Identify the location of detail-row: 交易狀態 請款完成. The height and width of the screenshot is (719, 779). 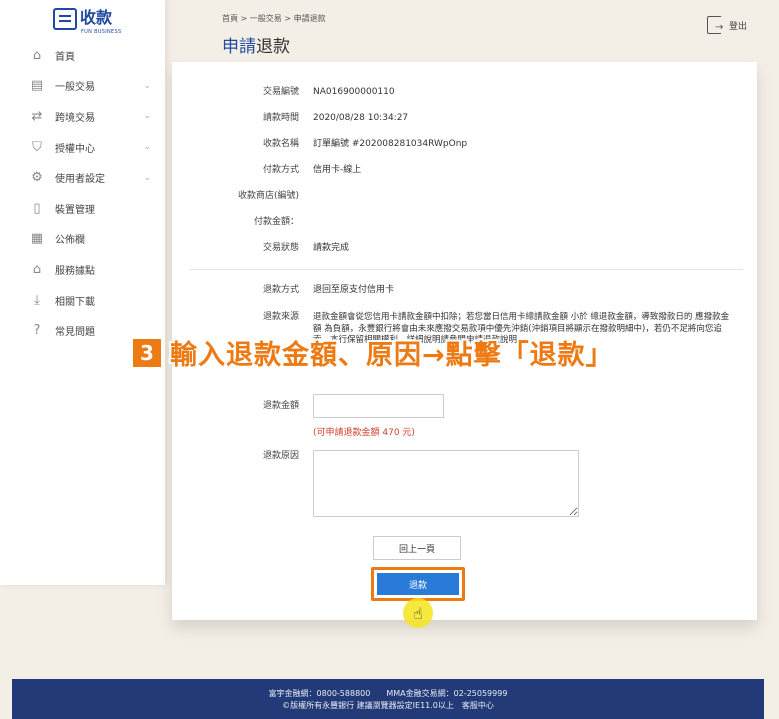
(464, 248).